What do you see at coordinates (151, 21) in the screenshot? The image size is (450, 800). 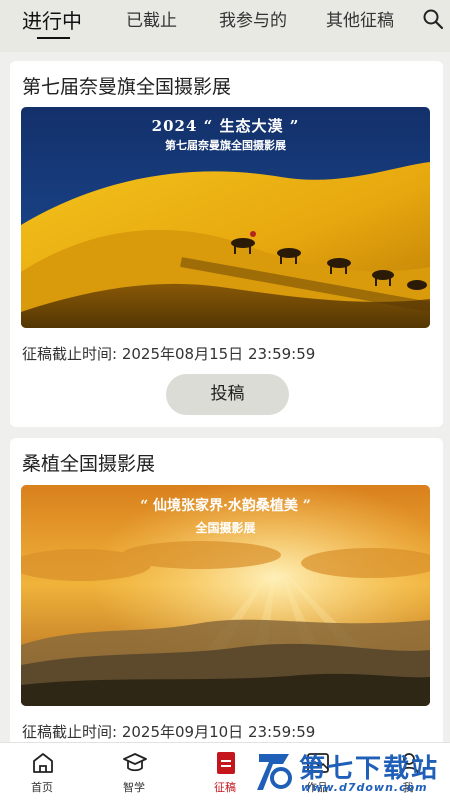 I see `tab-closed: 已截止` at bounding box center [151, 21].